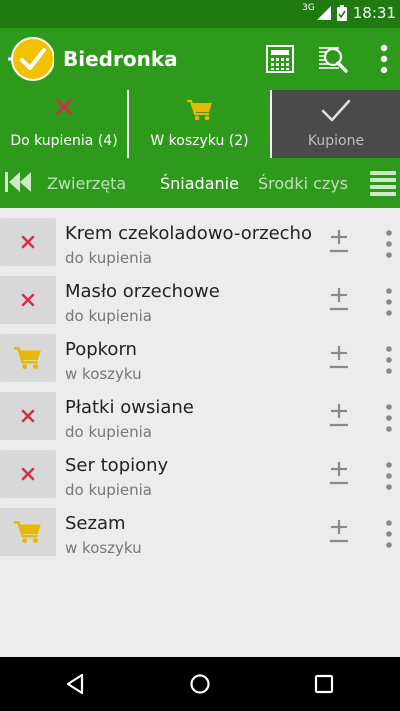  Describe the element at coordinates (336, 124) in the screenshot. I see `tab-kupione: Kupione` at that location.